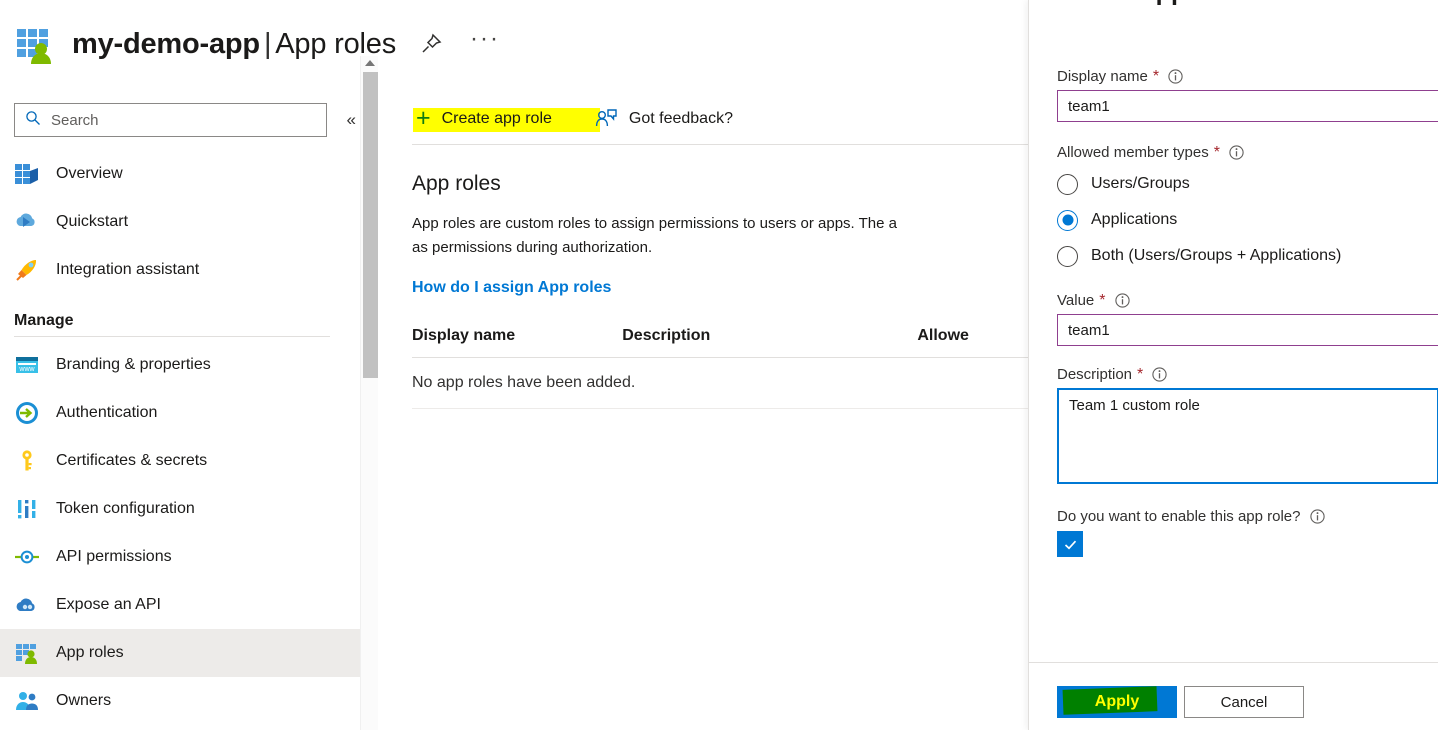  I want to click on radio-label: Applications, so click(1134, 219).